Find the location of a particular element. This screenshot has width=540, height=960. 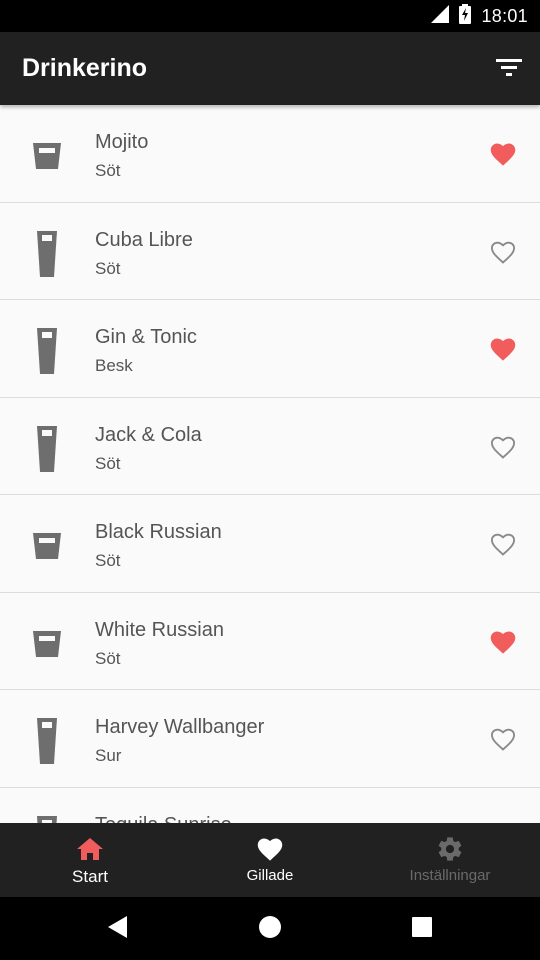

filter-icon is located at coordinates (509, 69).